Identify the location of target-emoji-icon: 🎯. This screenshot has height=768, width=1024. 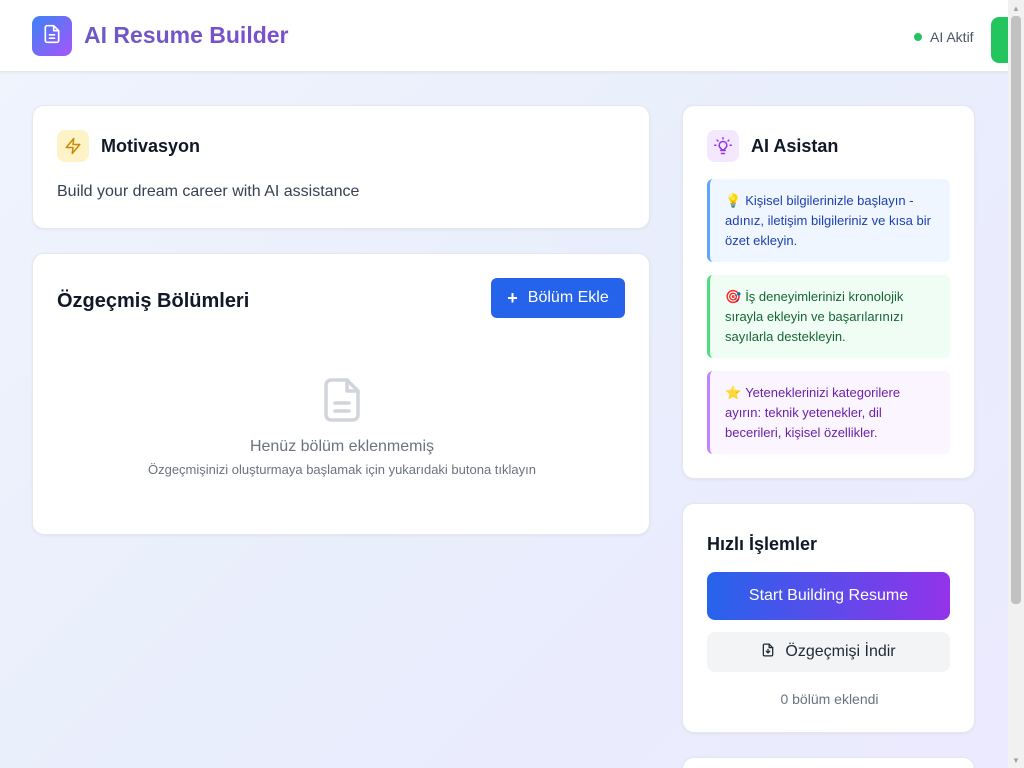
(733, 296).